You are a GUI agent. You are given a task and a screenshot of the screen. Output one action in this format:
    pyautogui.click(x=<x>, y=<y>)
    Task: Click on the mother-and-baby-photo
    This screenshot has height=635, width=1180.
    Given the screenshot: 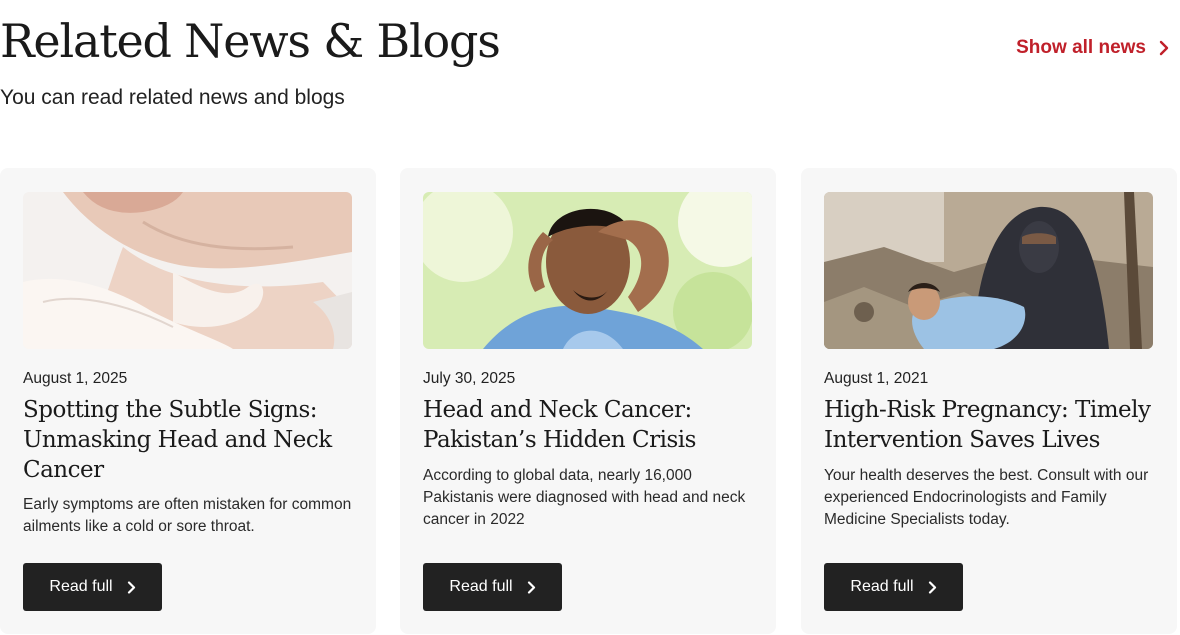 What is the action you would take?
    pyautogui.click(x=988, y=270)
    